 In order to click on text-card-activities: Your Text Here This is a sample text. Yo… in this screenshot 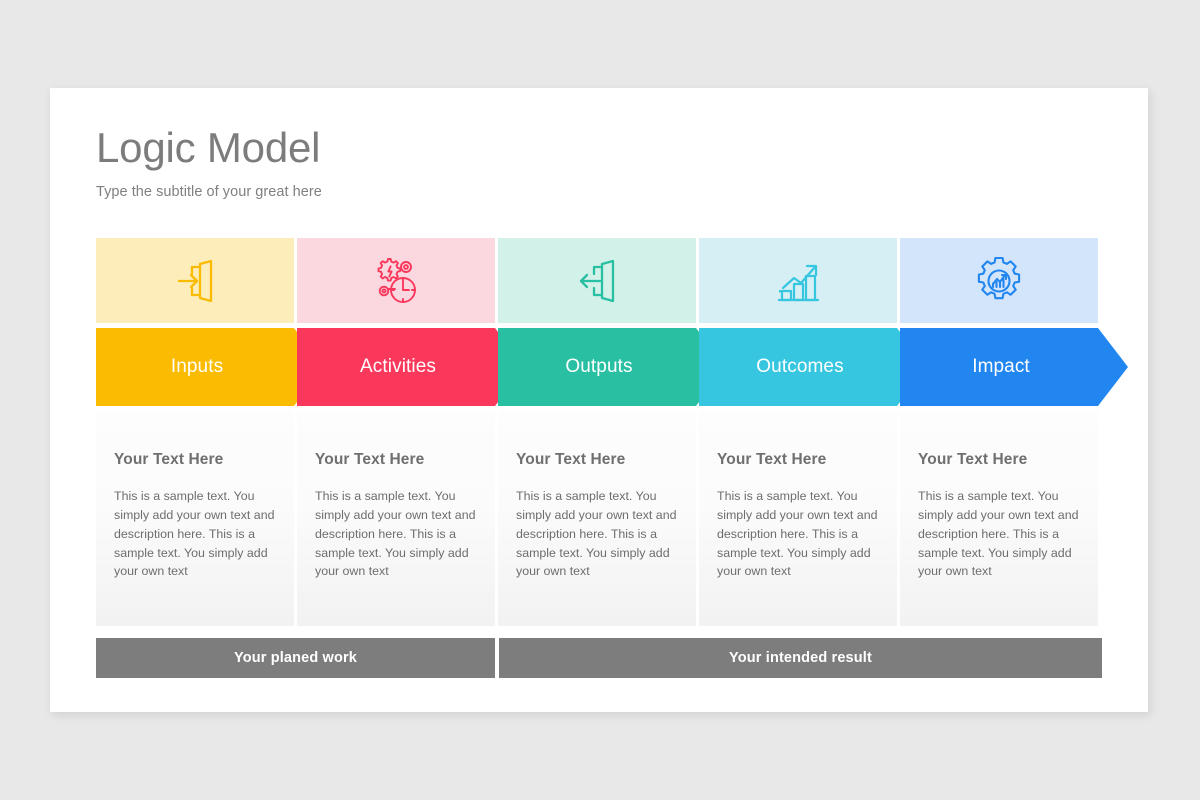, I will do `click(396, 518)`.